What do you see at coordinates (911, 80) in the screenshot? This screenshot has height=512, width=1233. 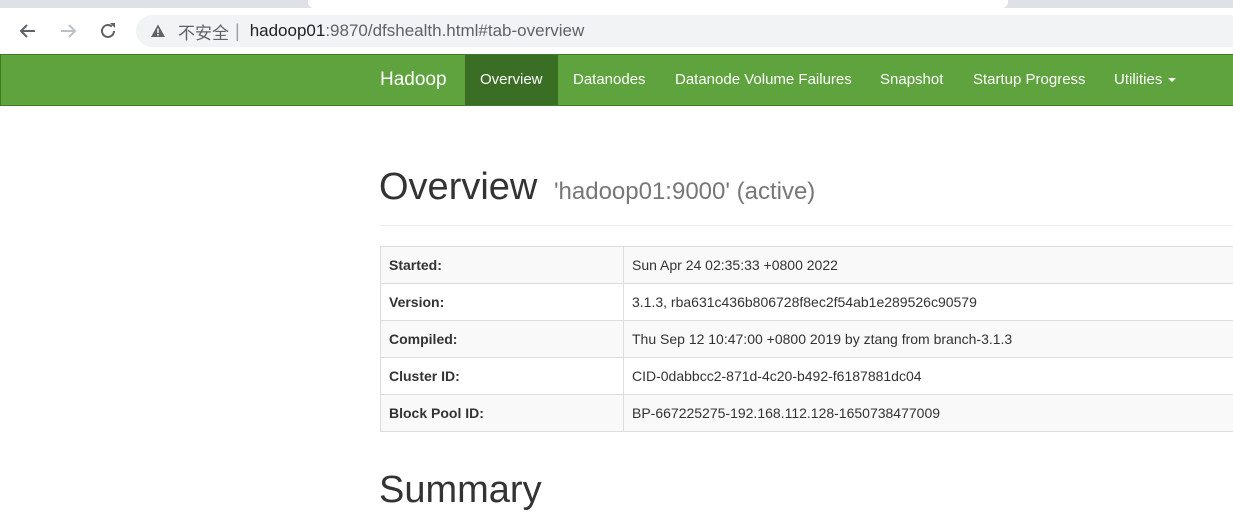 I see `nav-snapshot: Snapshot` at bounding box center [911, 80].